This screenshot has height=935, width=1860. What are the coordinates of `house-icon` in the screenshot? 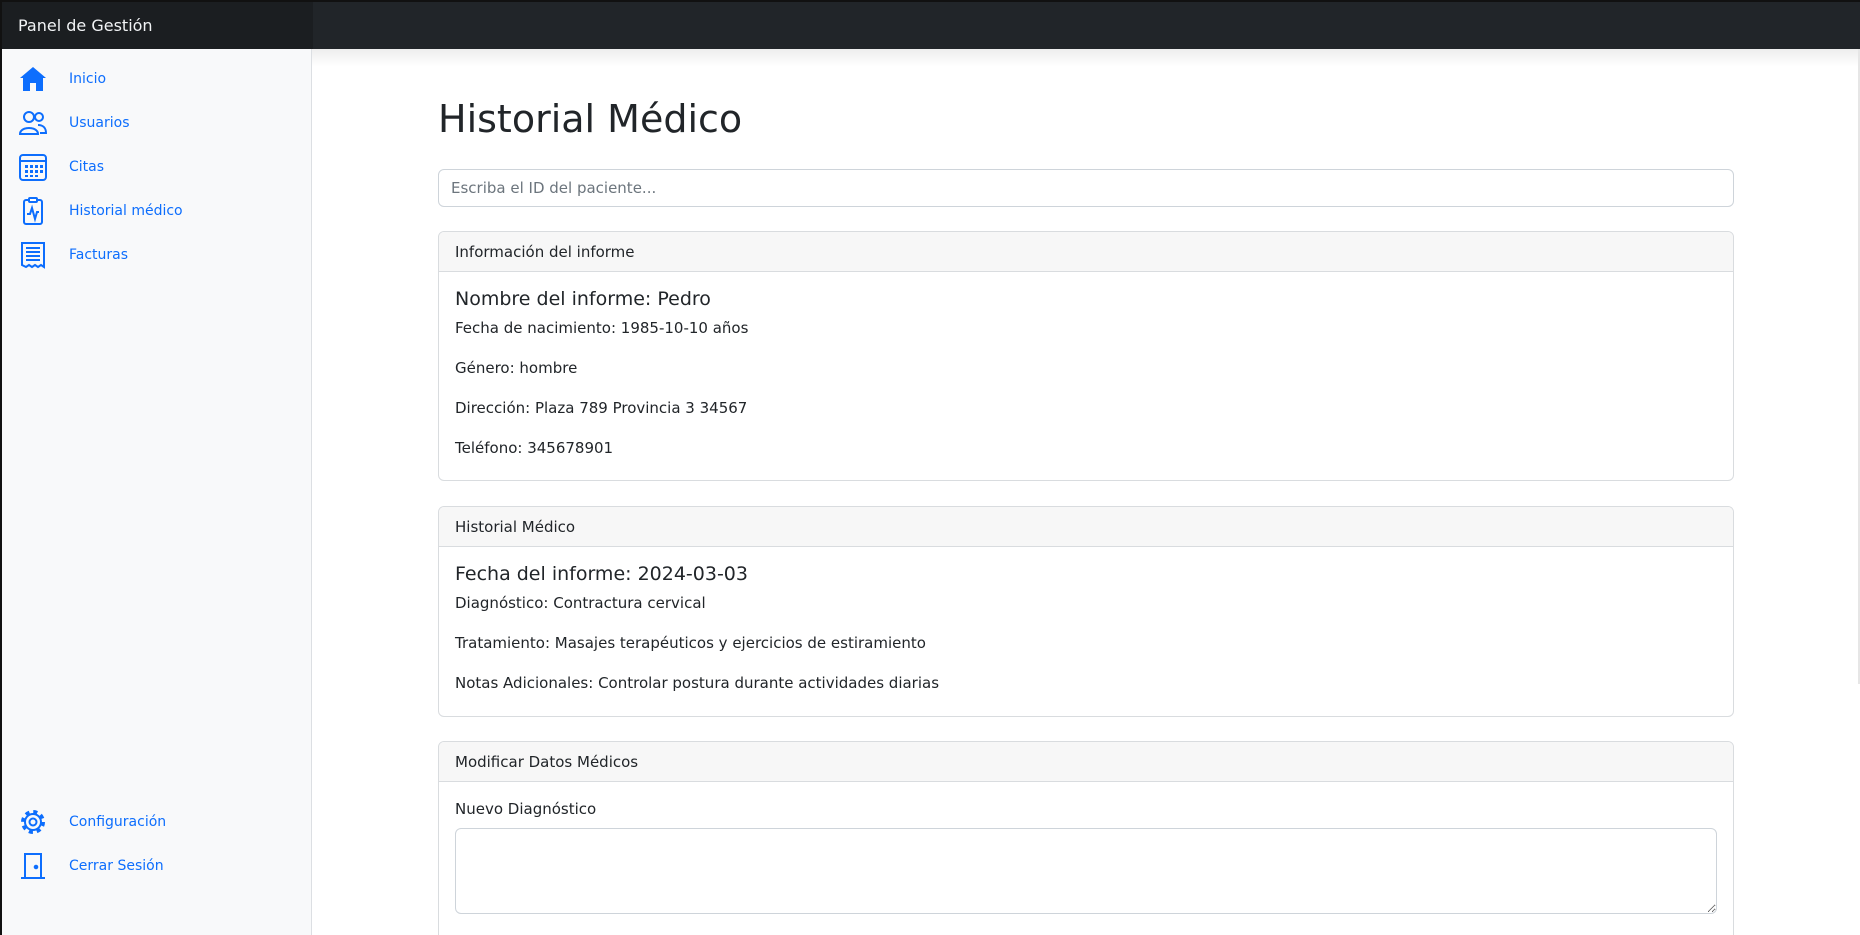 It's located at (33, 79).